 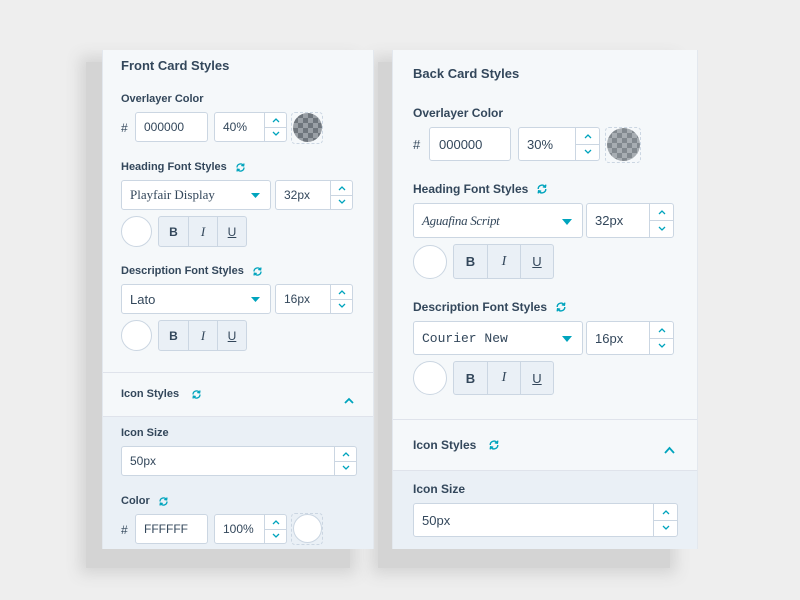 I want to click on opacity-value: 40%, so click(x=235, y=127).